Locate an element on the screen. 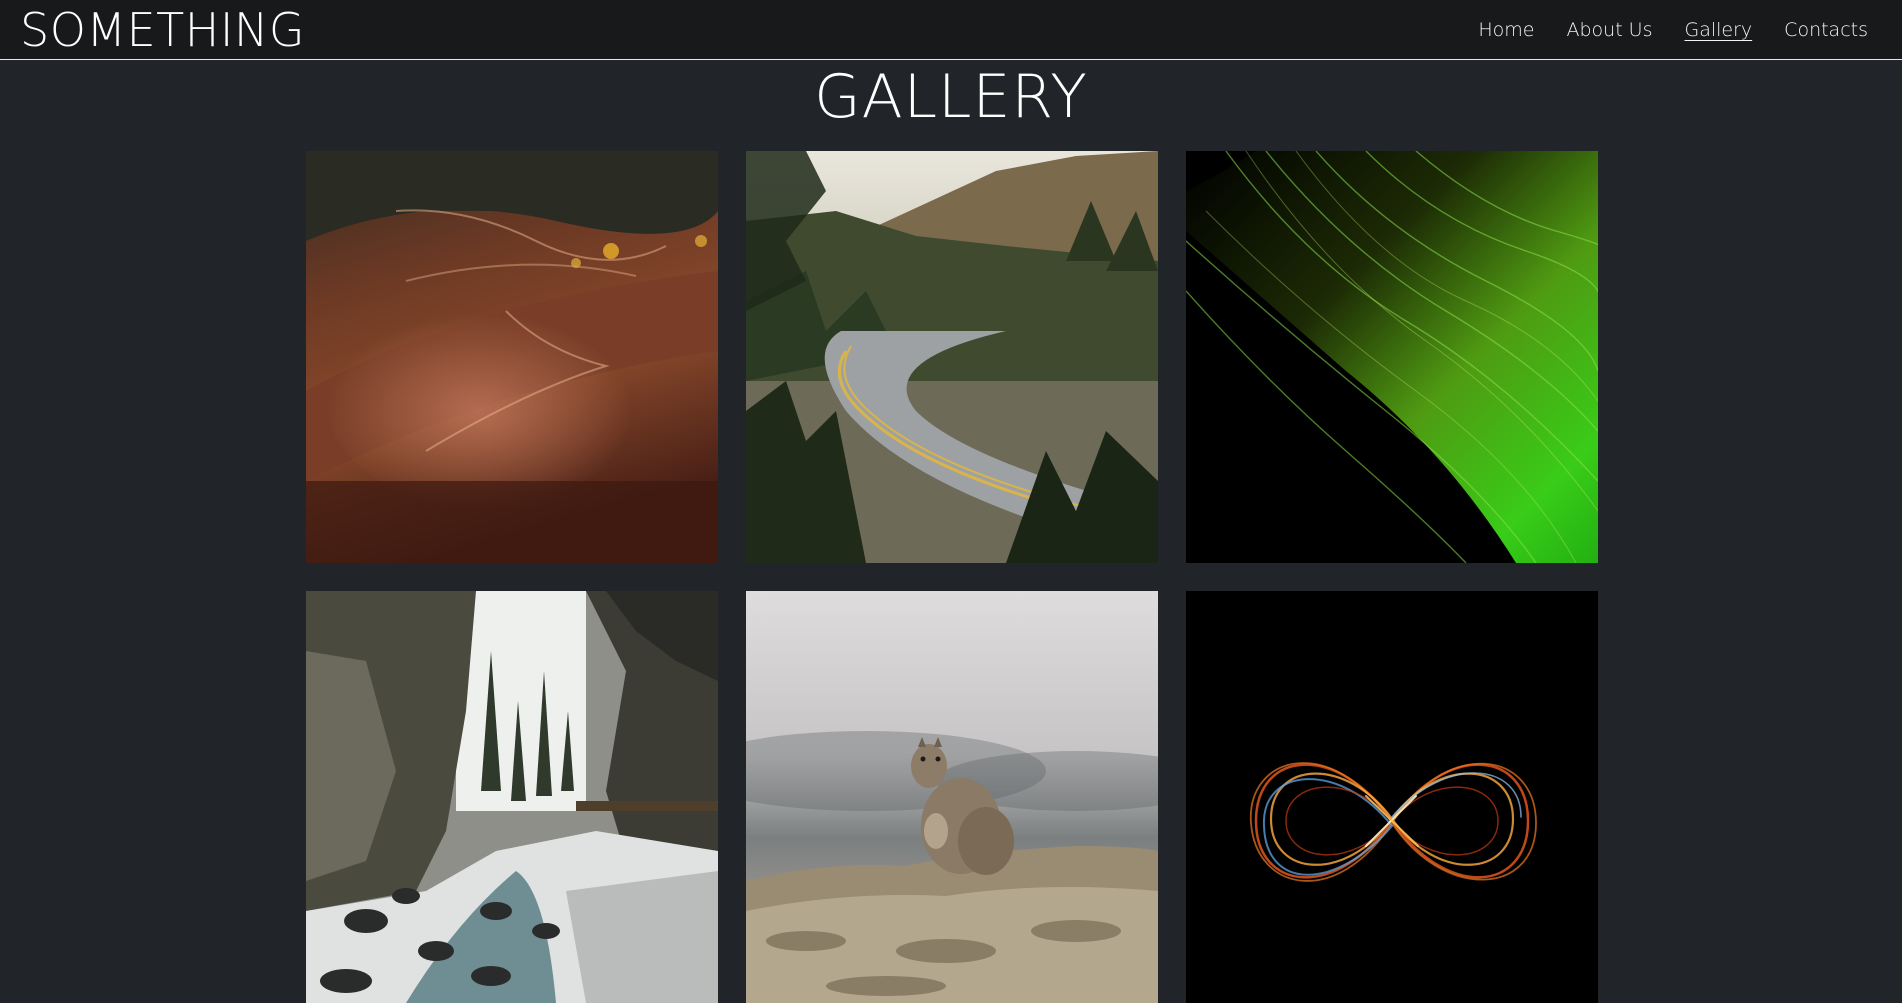 The width and height of the screenshot is (1902, 1003). nav-home-link: Home is located at coordinates (1506, 30).